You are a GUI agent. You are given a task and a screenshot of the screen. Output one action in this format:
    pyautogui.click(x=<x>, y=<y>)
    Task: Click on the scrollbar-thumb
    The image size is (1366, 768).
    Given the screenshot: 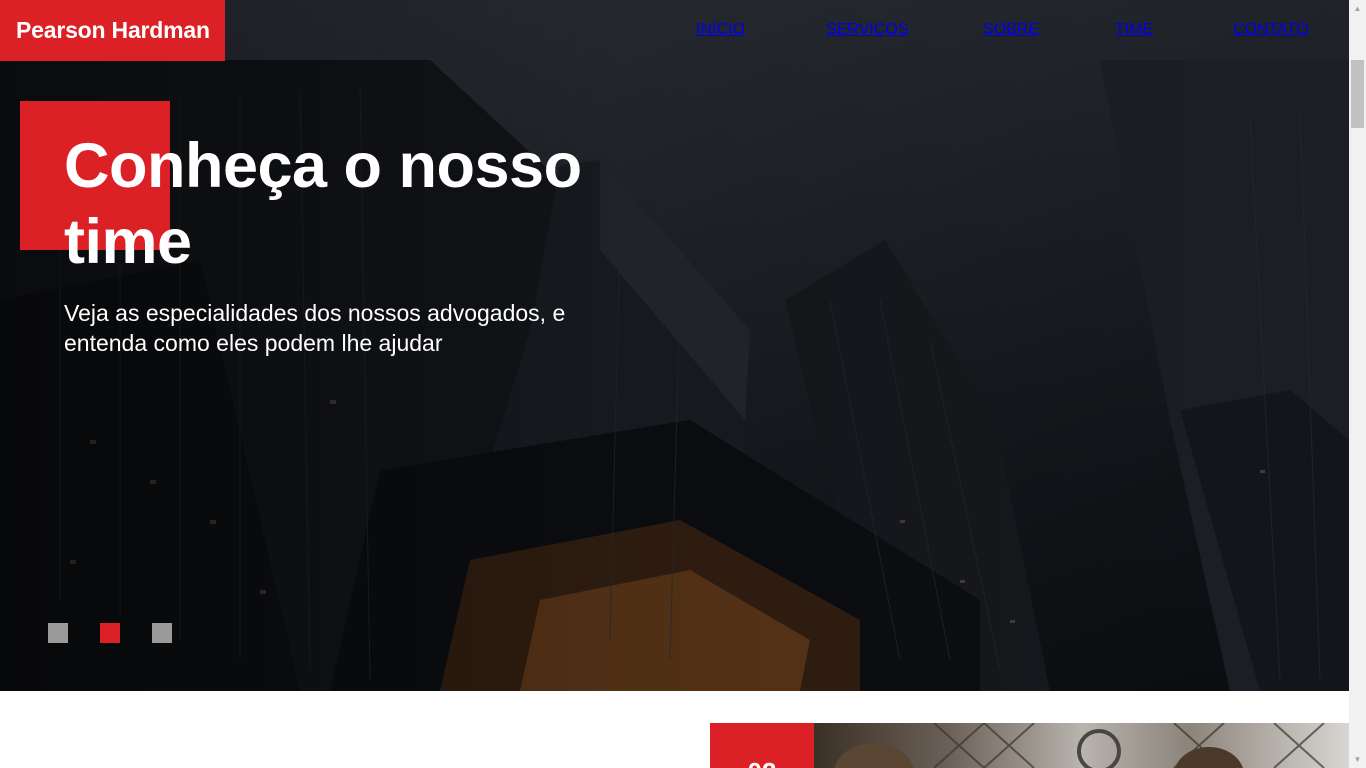 What is the action you would take?
    pyautogui.click(x=1357, y=94)
    